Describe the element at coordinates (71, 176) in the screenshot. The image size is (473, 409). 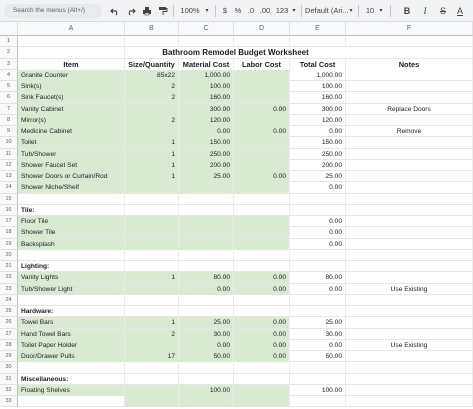
I see `cell-a-13: Shower Doors or Curtain/Rod` at that location.